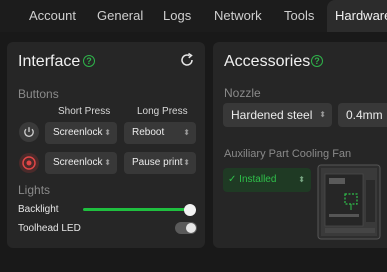 Image resolution: width=387 pixels, height=272 pixels. I want to click on stop-button-icon, so click(29, 163).